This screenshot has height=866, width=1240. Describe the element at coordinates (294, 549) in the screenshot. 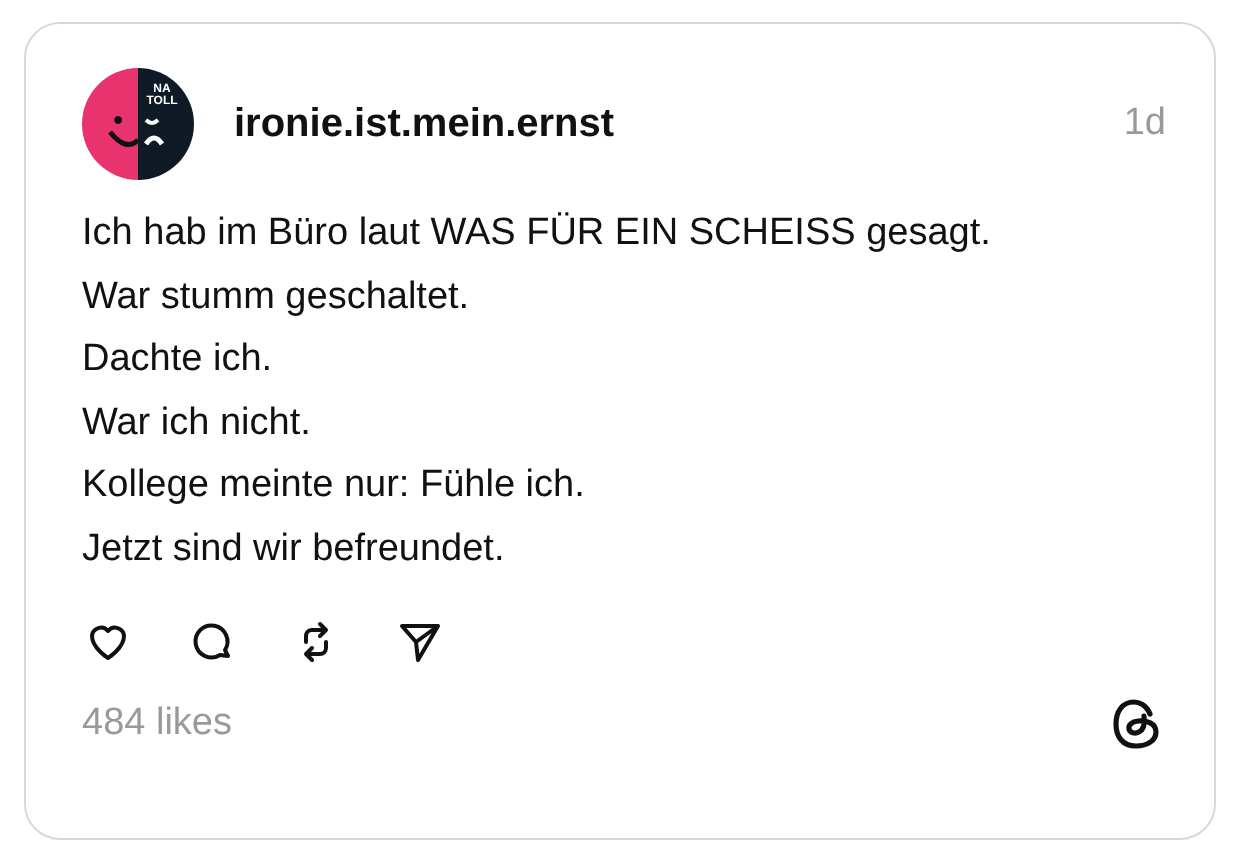

I see `post-text-line: Jetzt sind wir befreundet.` at that location.